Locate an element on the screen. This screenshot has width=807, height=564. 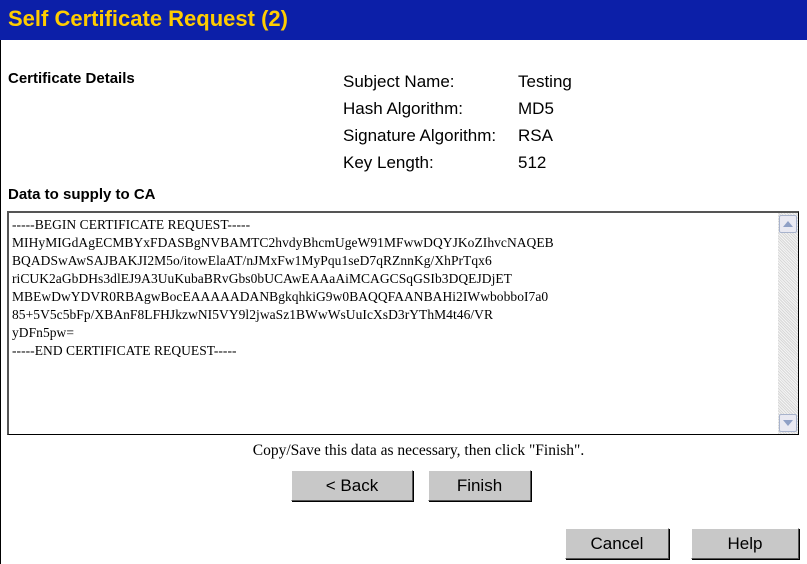
detail-key: Subject Name: is located at coordinates (399, 81).